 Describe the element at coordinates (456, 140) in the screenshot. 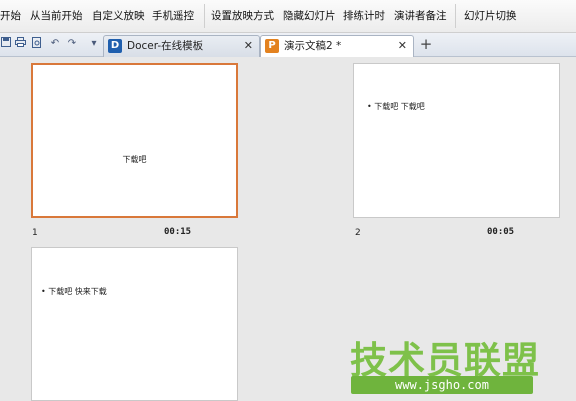

I see `slide-thumbnail-2: • 下载吧 下载吧` at that location.